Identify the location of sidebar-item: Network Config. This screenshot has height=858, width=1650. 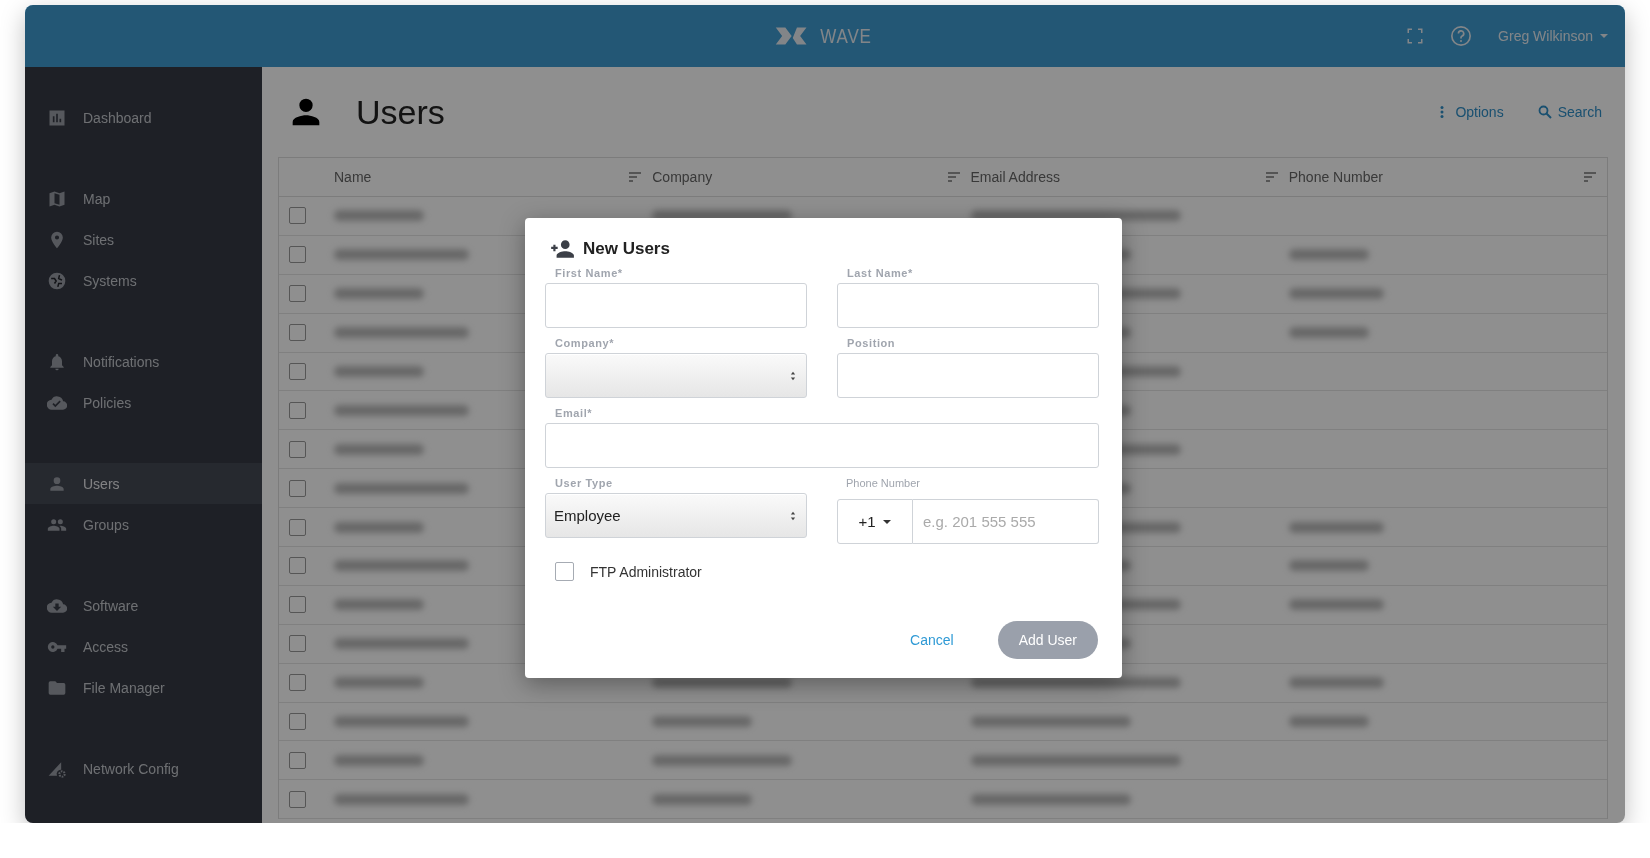
(143, 768).